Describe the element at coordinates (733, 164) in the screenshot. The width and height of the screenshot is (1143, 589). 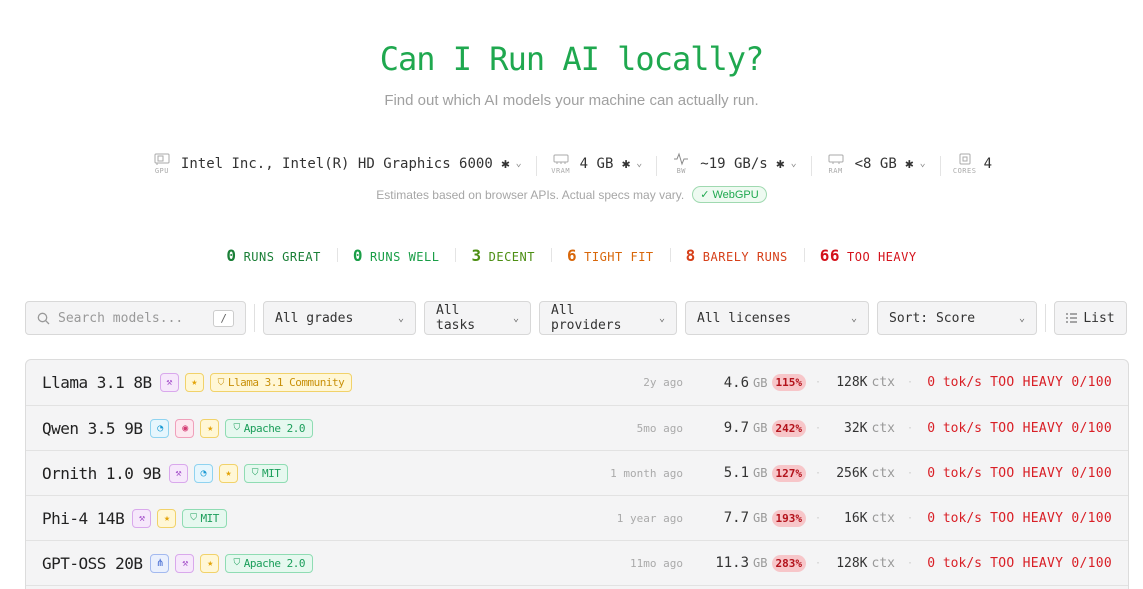
I see `spec-bandwidth: BW ~19 GB/s ✱ ⌄` at that location.